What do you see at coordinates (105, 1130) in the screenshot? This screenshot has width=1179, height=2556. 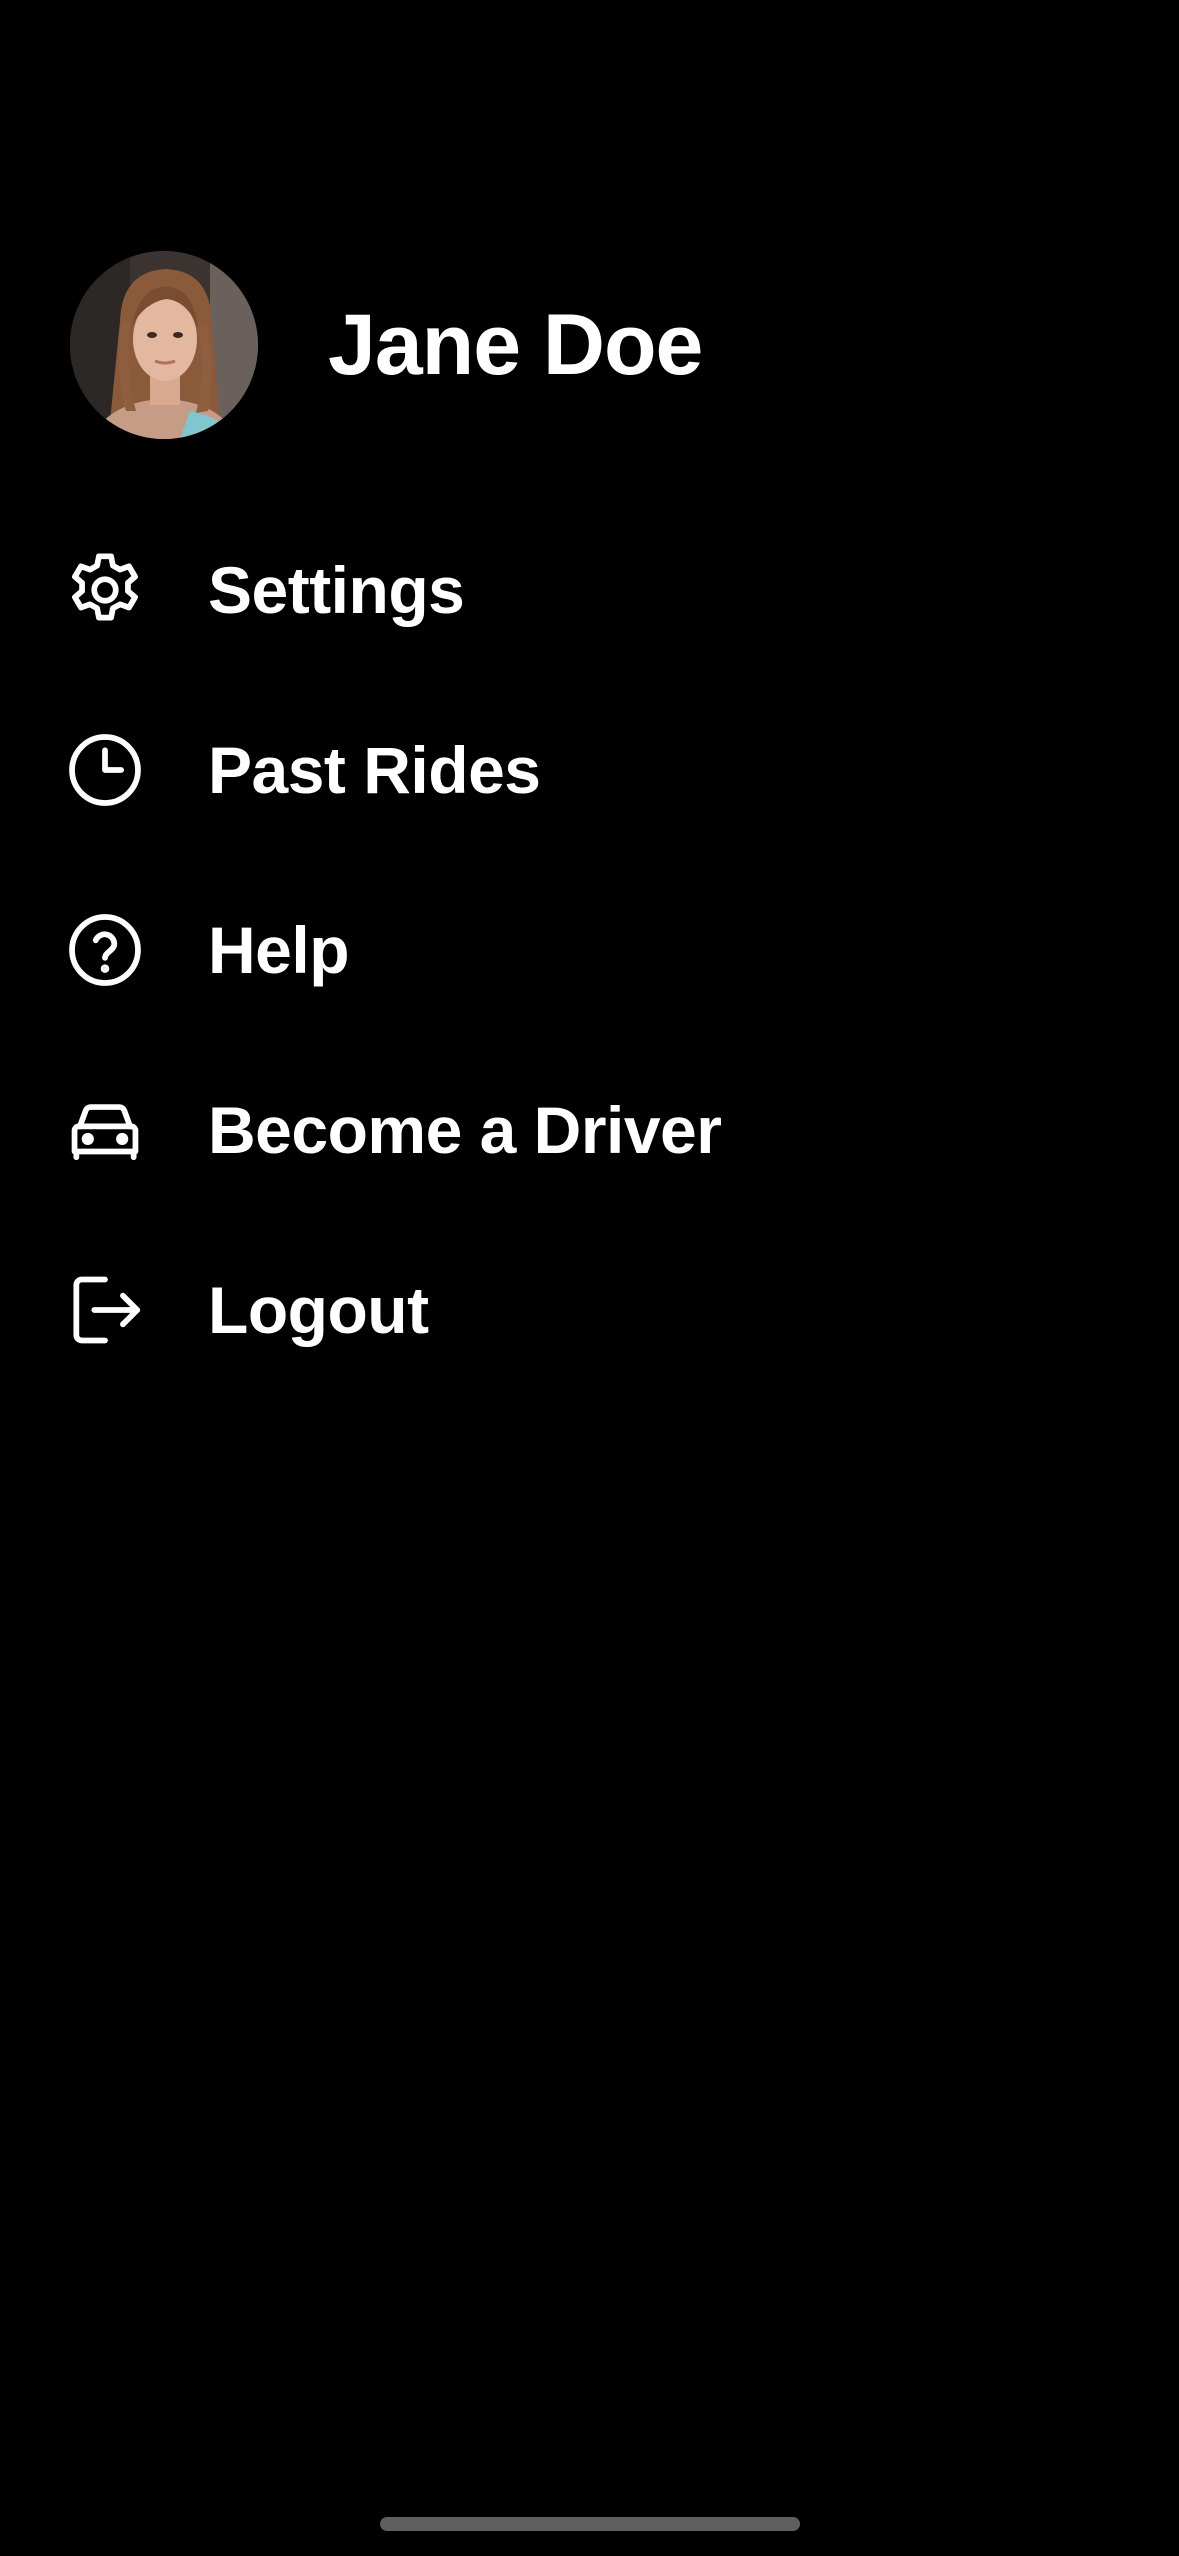 I see `car-icon` at bounding box center [105, 1130].